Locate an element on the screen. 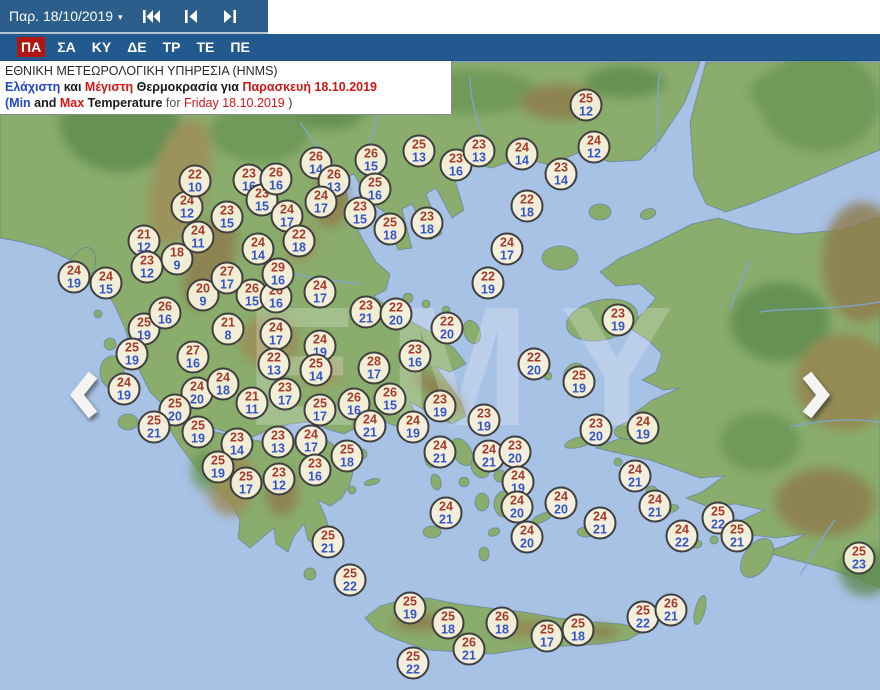  first-day-button is located at coordinates (151, 16).